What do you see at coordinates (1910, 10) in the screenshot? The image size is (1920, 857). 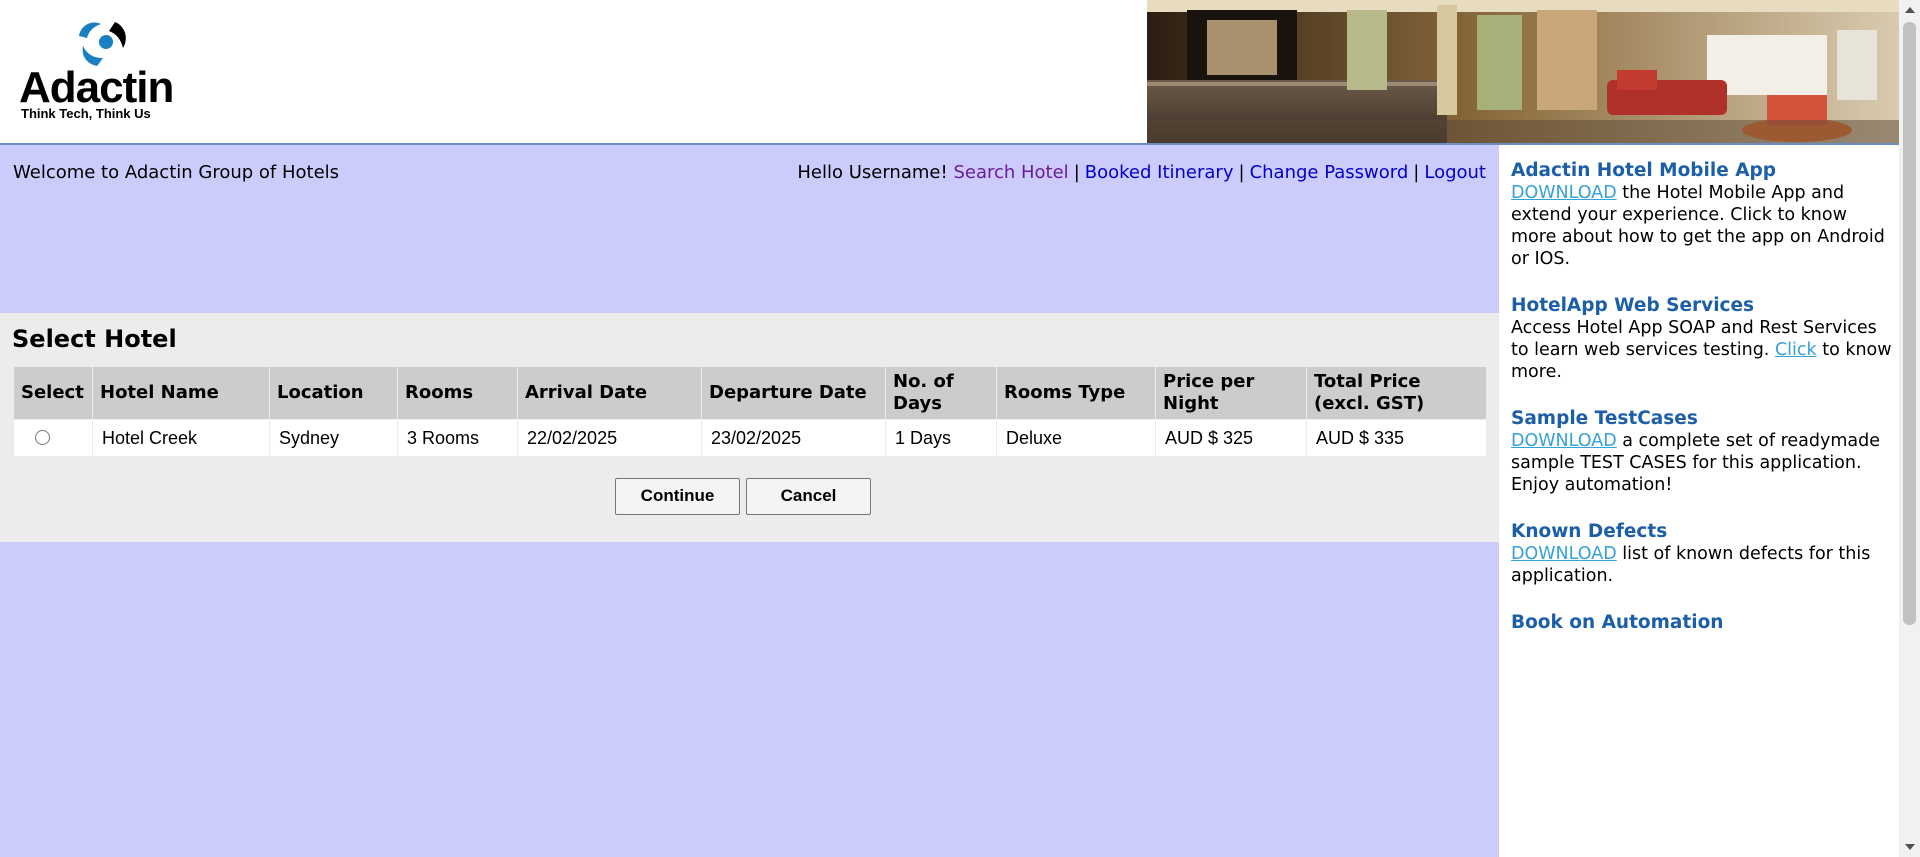 I see `scroll-up-icon` at bounding box center [1910, 10].